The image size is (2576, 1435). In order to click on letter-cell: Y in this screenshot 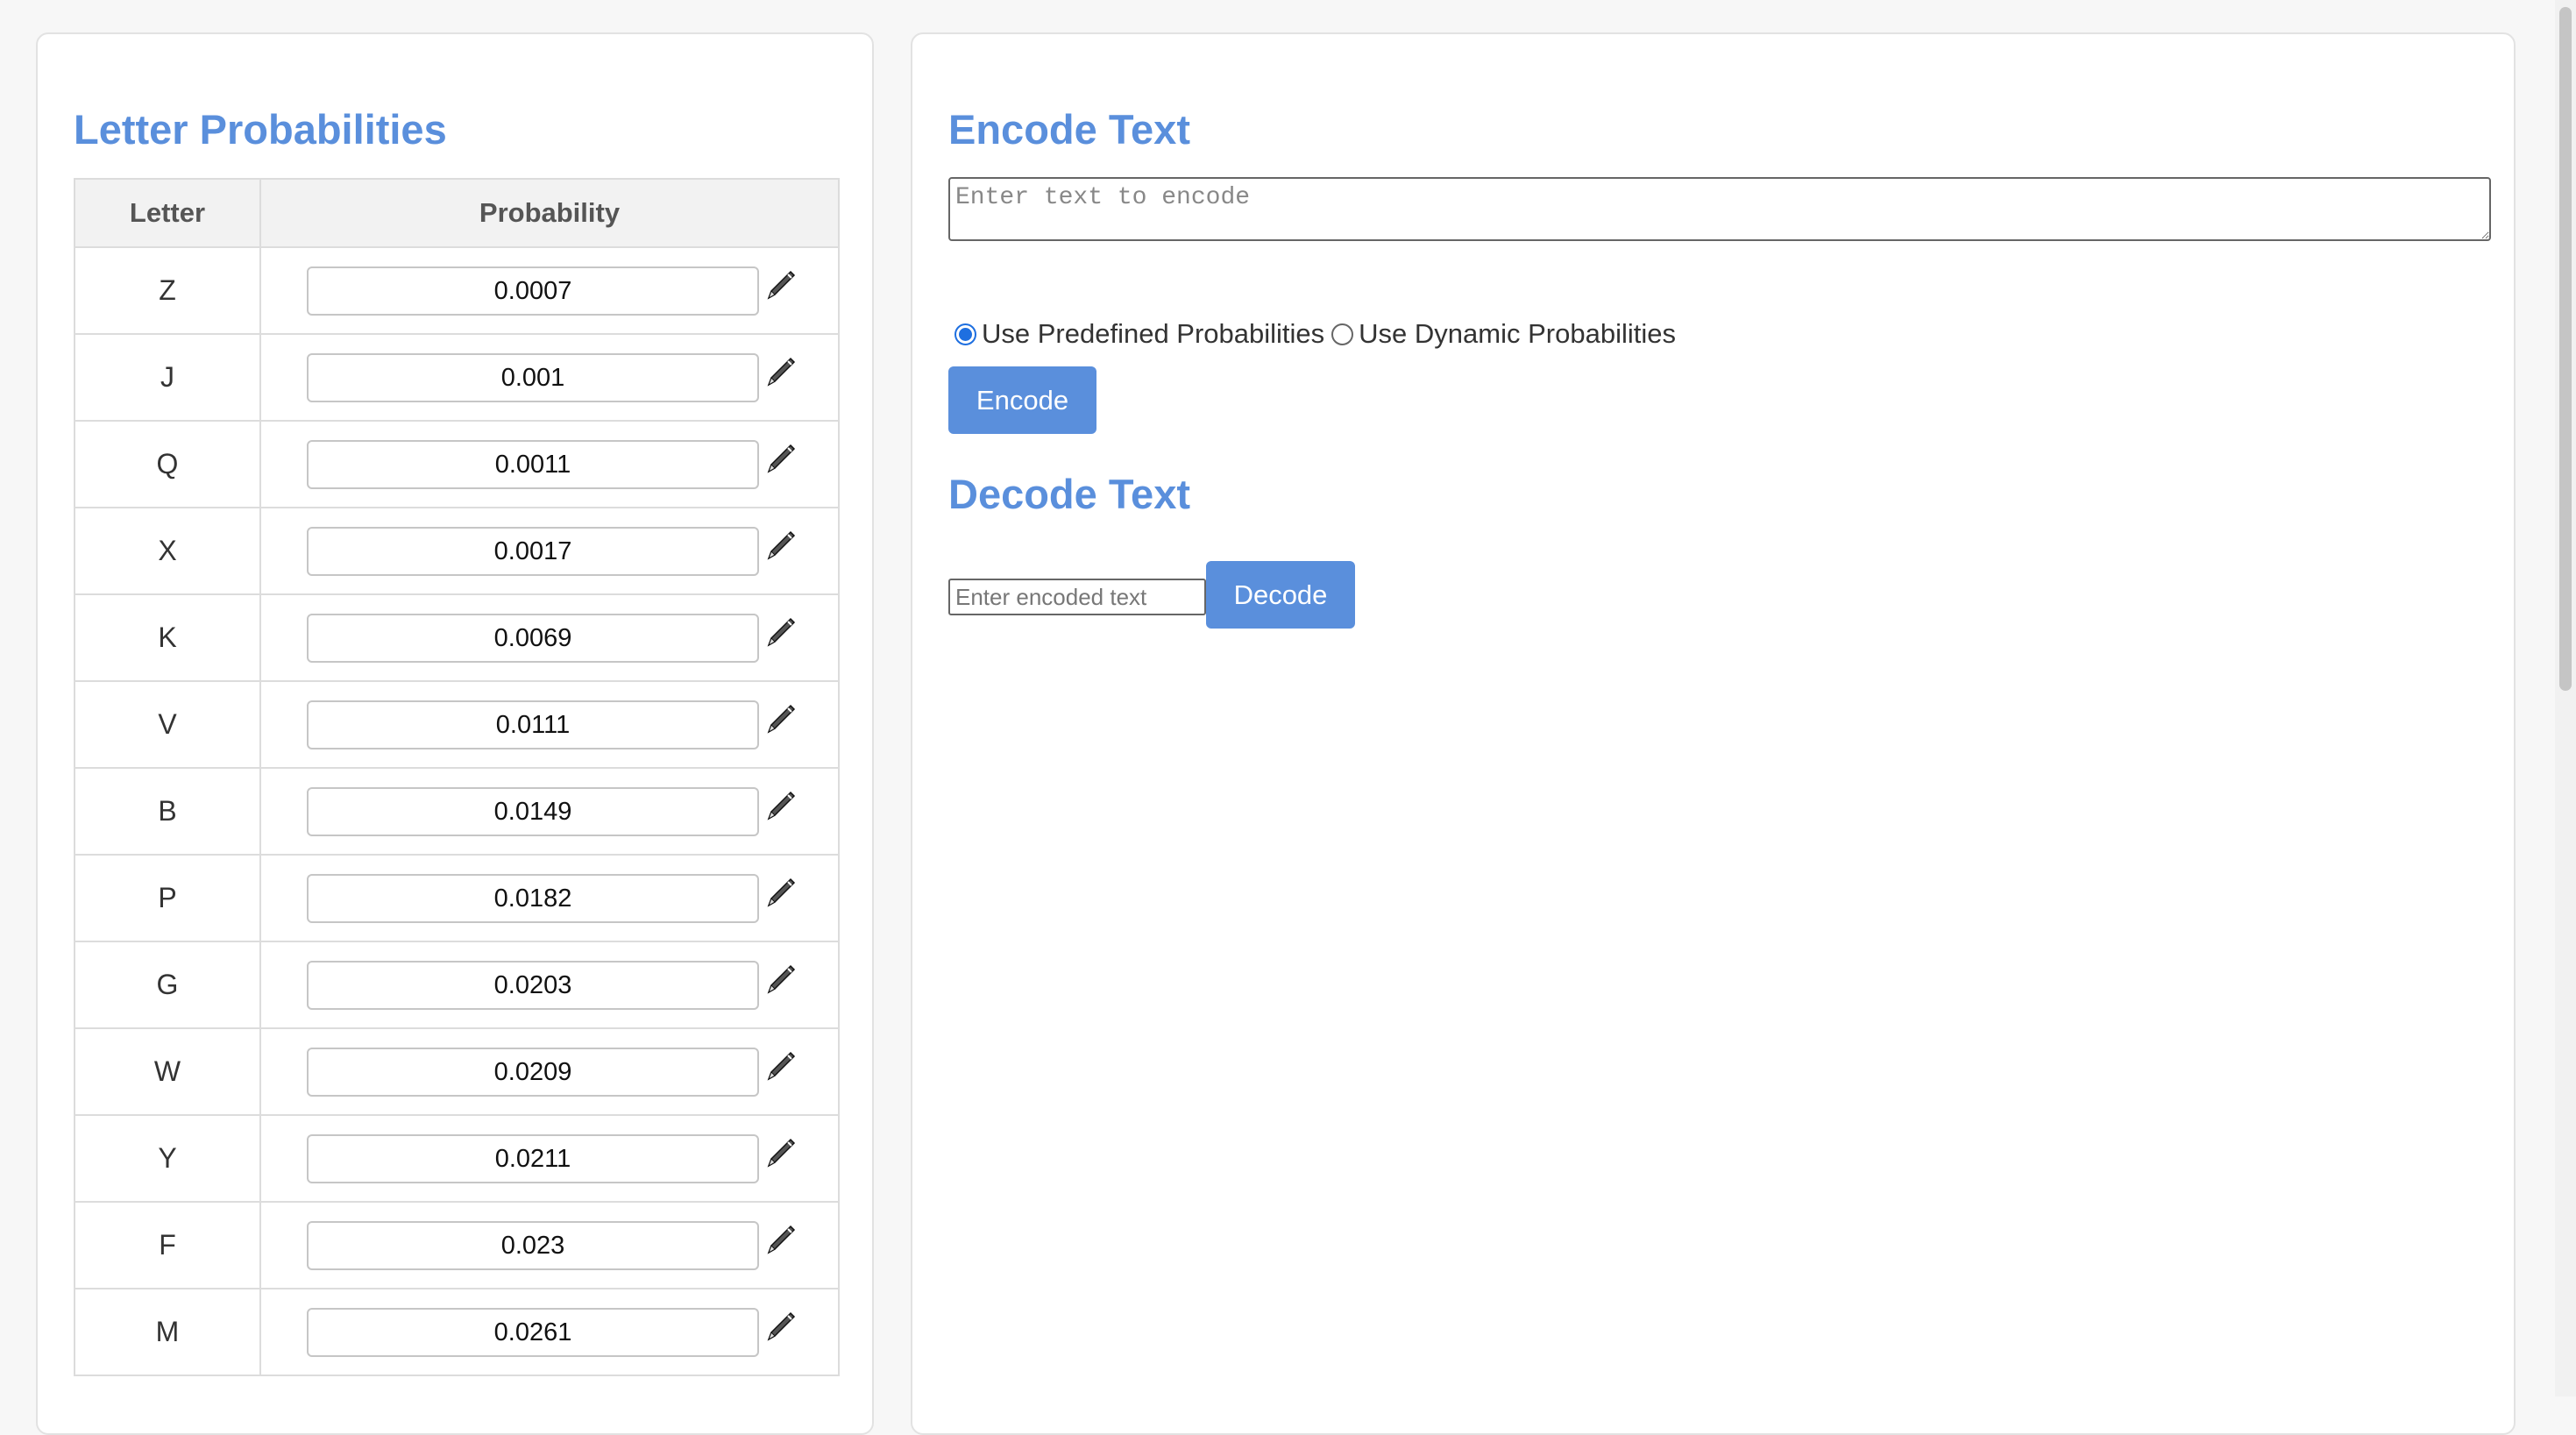, I will do `click(167, 1158)`.